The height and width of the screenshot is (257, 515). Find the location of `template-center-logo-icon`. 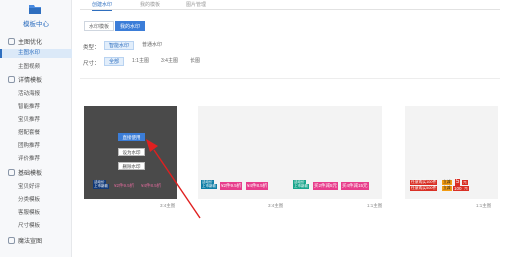

template-center-logo-icon is located at coordinates (35, 9).